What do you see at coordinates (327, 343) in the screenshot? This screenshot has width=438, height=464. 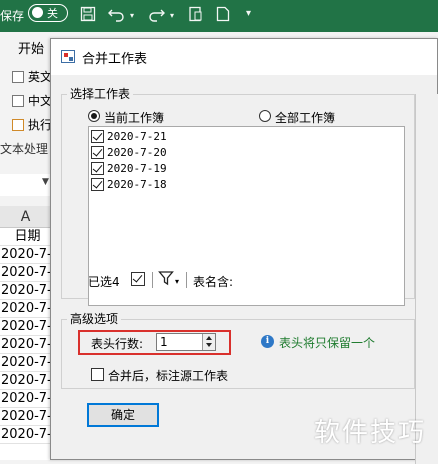 I see `info-text: 表头将只保留一个` at bounding box center [327, 343].